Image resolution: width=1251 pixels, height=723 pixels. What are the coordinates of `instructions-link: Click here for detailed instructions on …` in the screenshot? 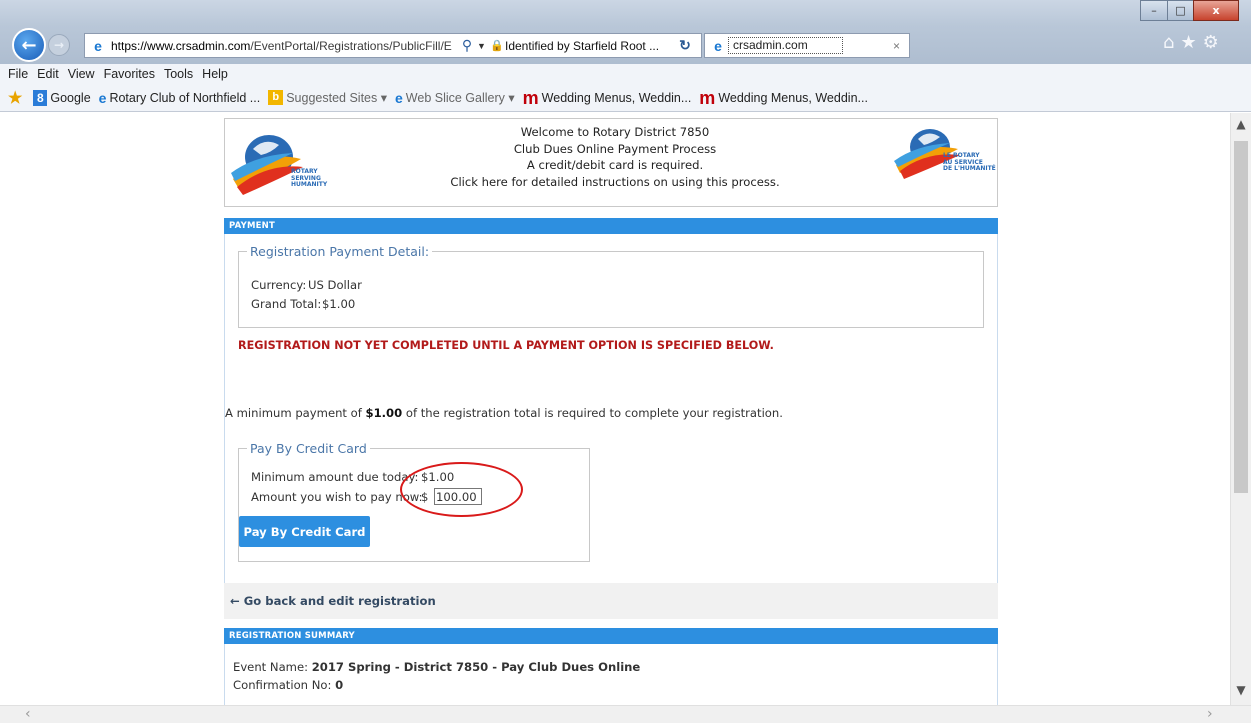 It's located at (615, 182).